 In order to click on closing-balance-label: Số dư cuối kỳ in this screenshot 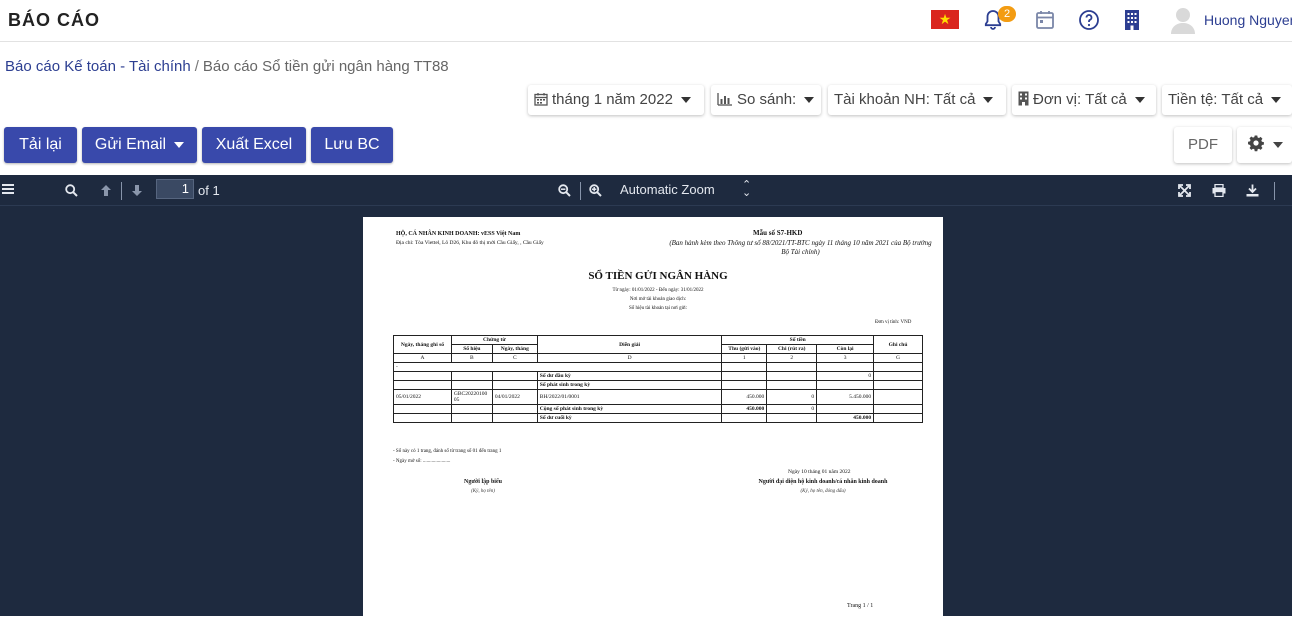, I will do `click(629, 418)`.